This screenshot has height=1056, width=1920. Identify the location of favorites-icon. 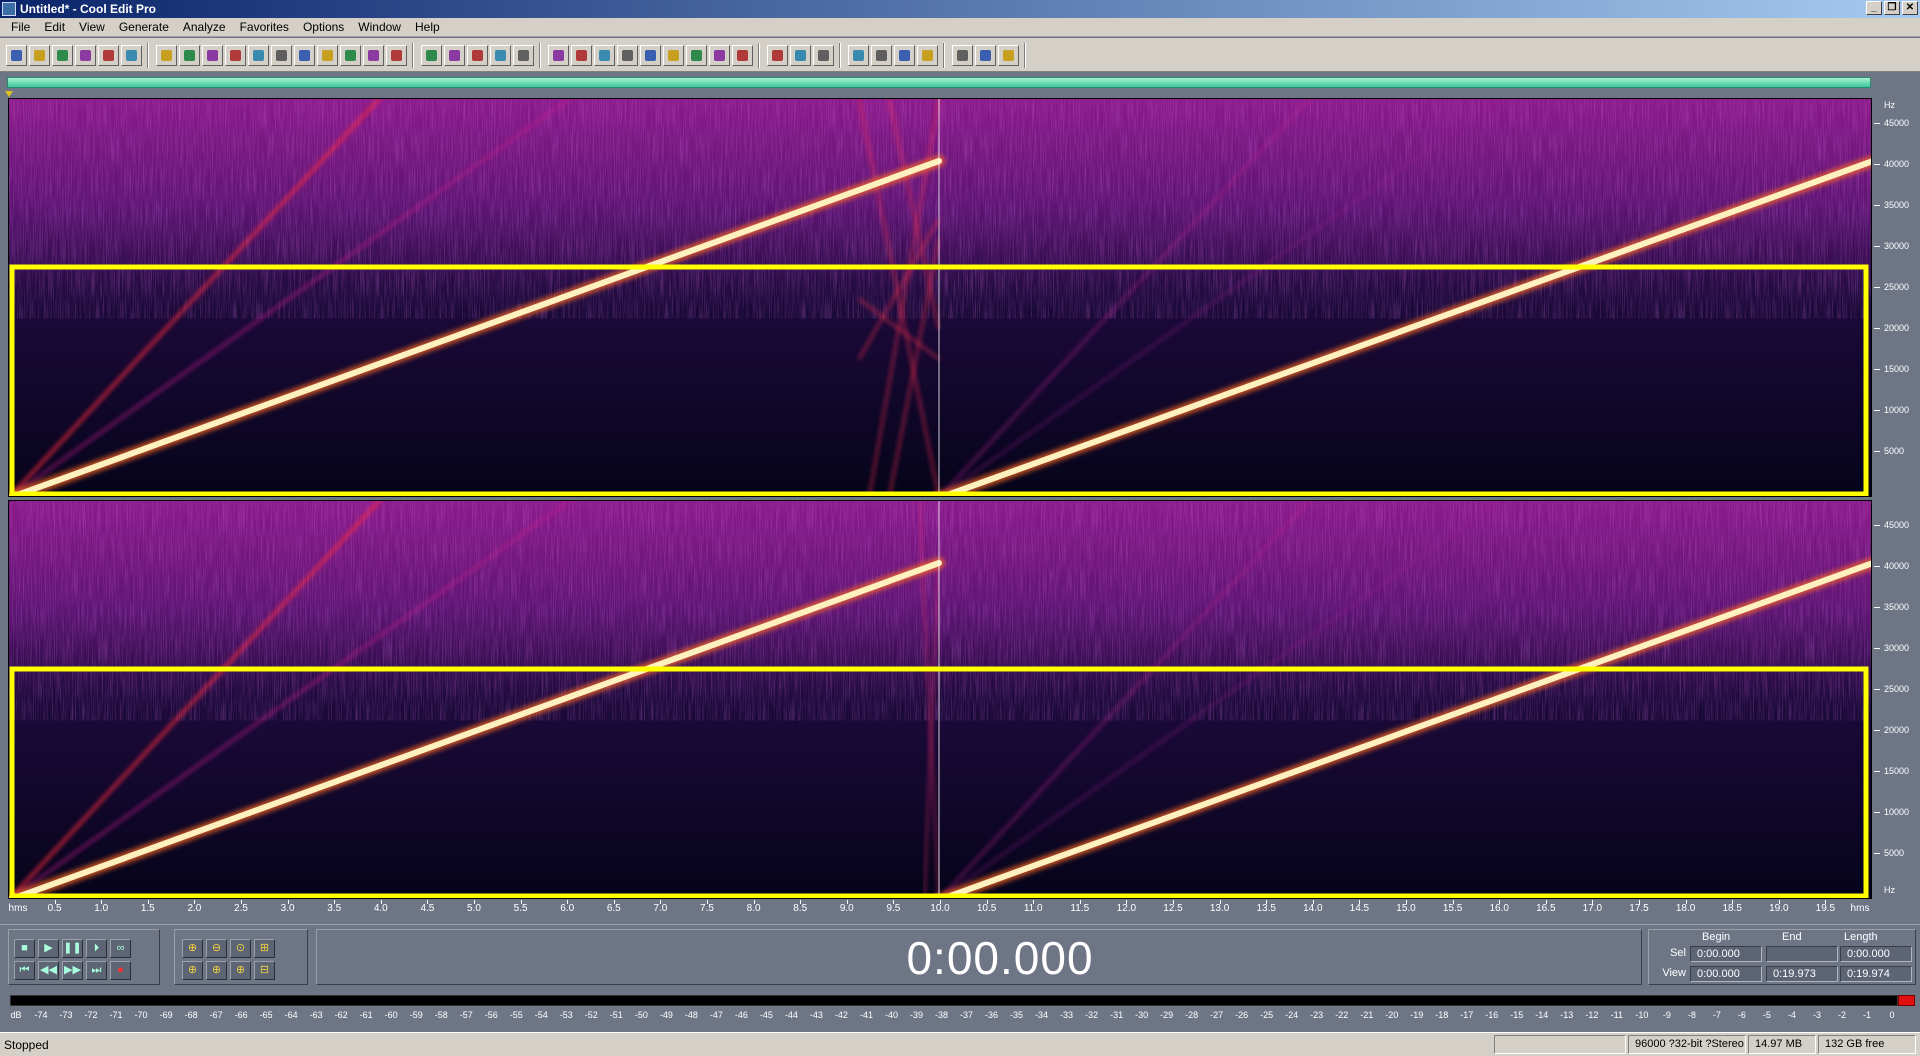
(800, 55).